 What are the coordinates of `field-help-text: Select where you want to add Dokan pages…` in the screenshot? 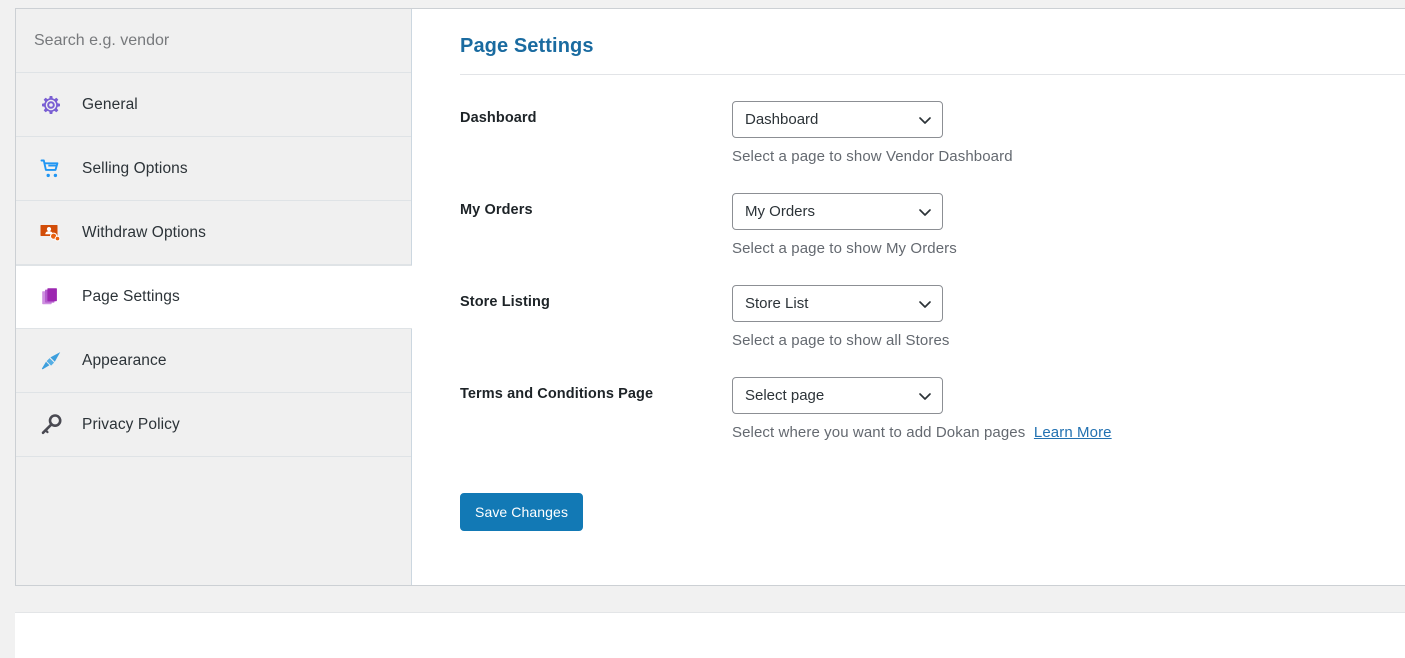 It's located at (1068, 432).